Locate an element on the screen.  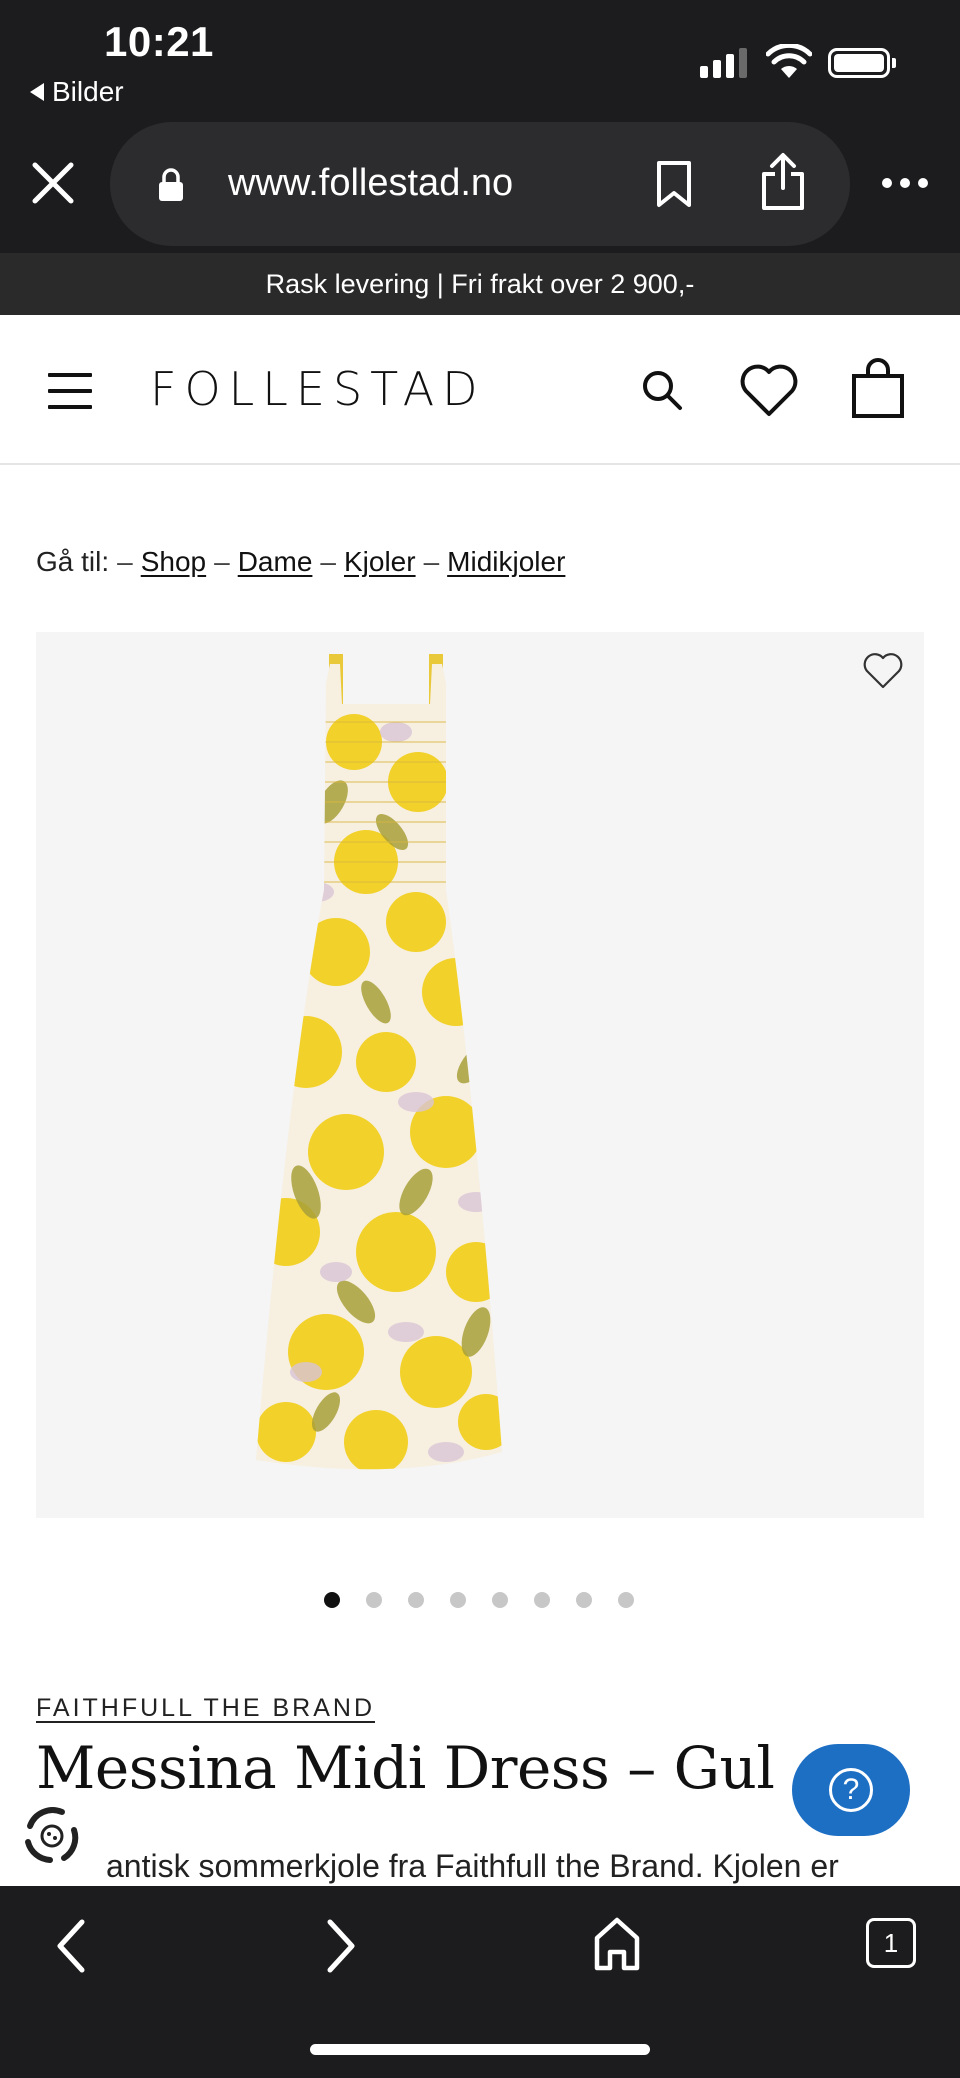
back-icon is located at coordinates (70, 1946).